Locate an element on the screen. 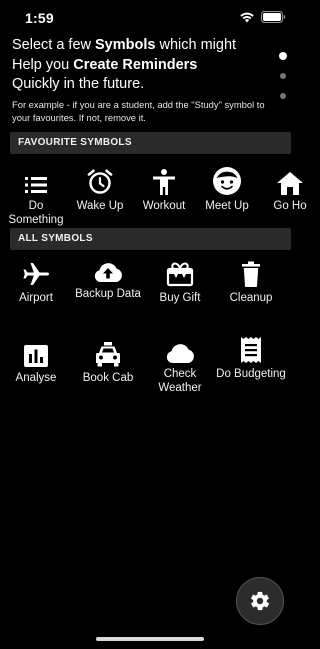 The image size is (320, 649). symbol-backup-data: Backup Data is located at coordinates (108, 277).